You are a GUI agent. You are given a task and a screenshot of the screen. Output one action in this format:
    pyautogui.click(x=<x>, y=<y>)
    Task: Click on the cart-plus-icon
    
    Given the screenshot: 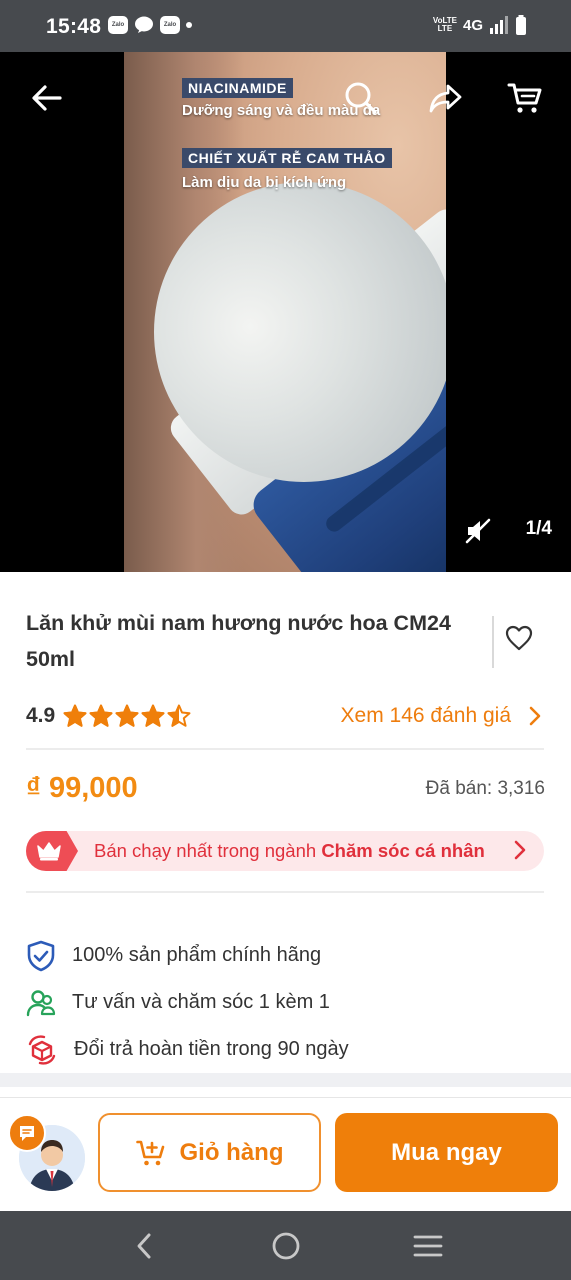 What is the action you would take?
    pyautogui.click(x=149, y=1152)
    